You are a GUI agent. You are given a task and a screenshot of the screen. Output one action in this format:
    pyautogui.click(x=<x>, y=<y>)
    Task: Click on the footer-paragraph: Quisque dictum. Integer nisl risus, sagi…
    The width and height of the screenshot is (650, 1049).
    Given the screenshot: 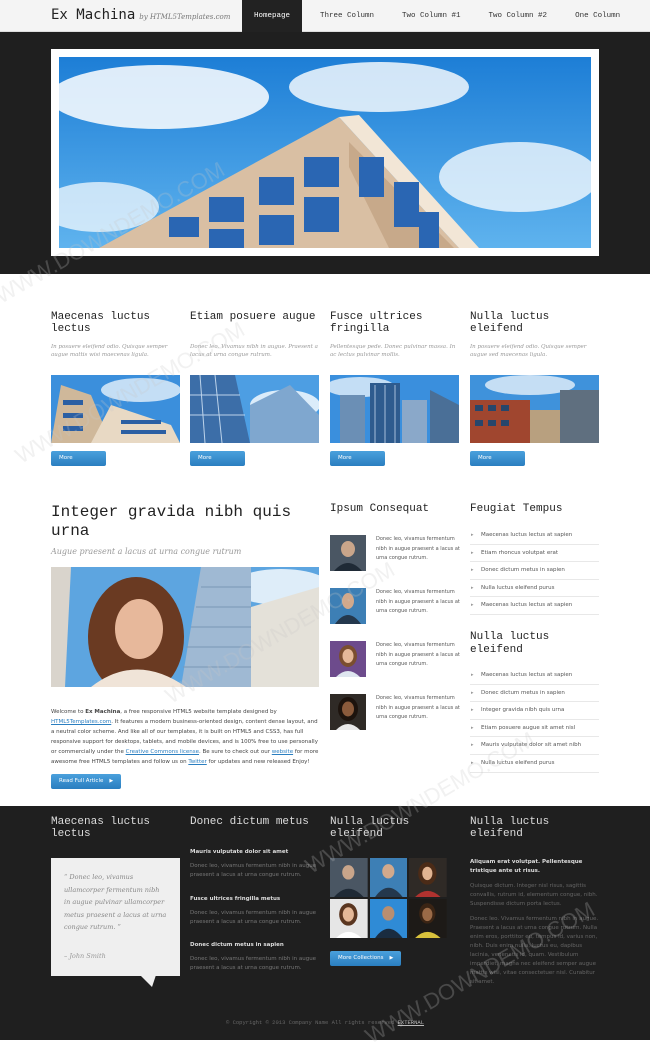 What is the action you would take?
    pyautogui.click(x=534, y=895)
    